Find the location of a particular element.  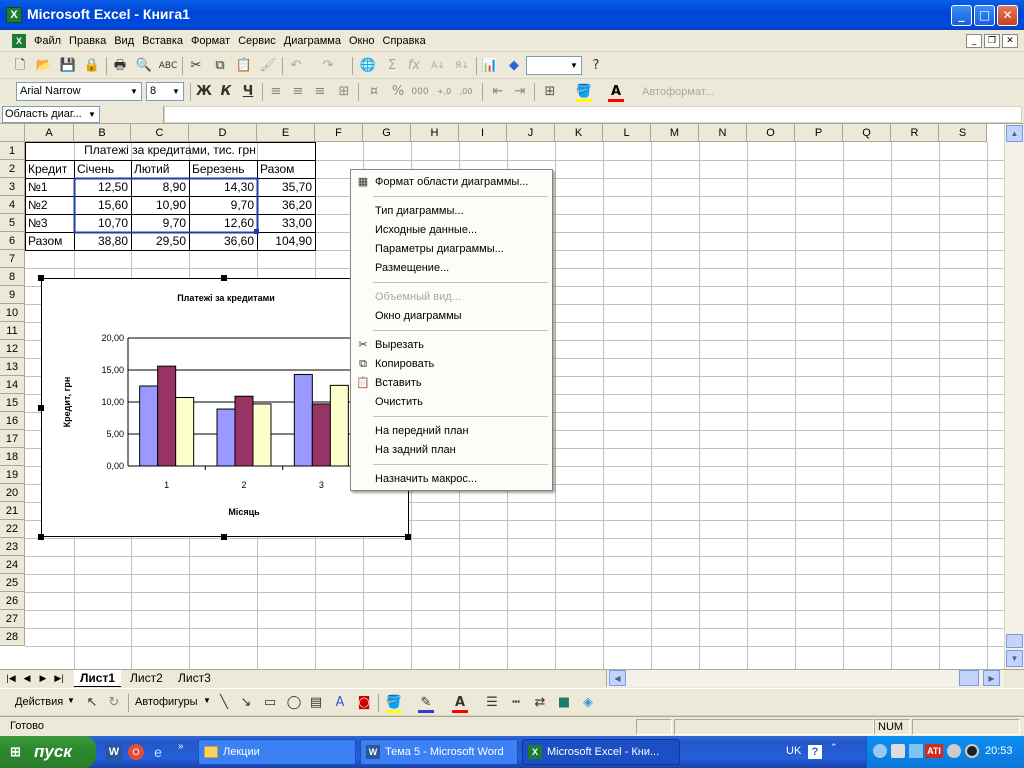

zoom-combo: ▼ is located at coordinates (554, 65).